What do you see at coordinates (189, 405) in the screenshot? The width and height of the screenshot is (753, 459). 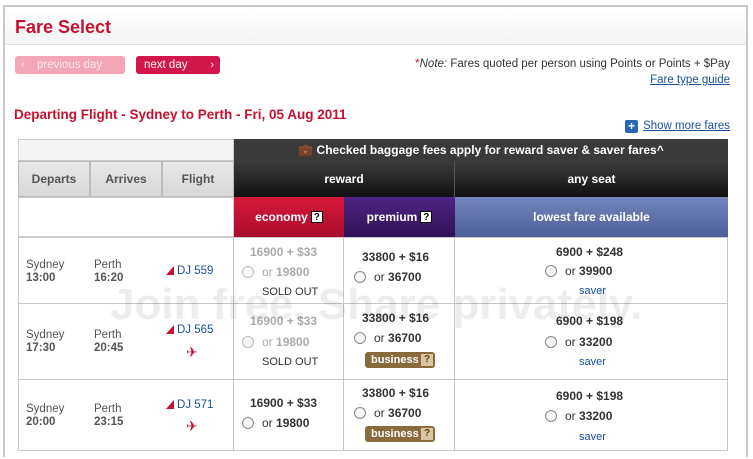 I see `flight-number: DJ 571` at bounding box center [189, 405].